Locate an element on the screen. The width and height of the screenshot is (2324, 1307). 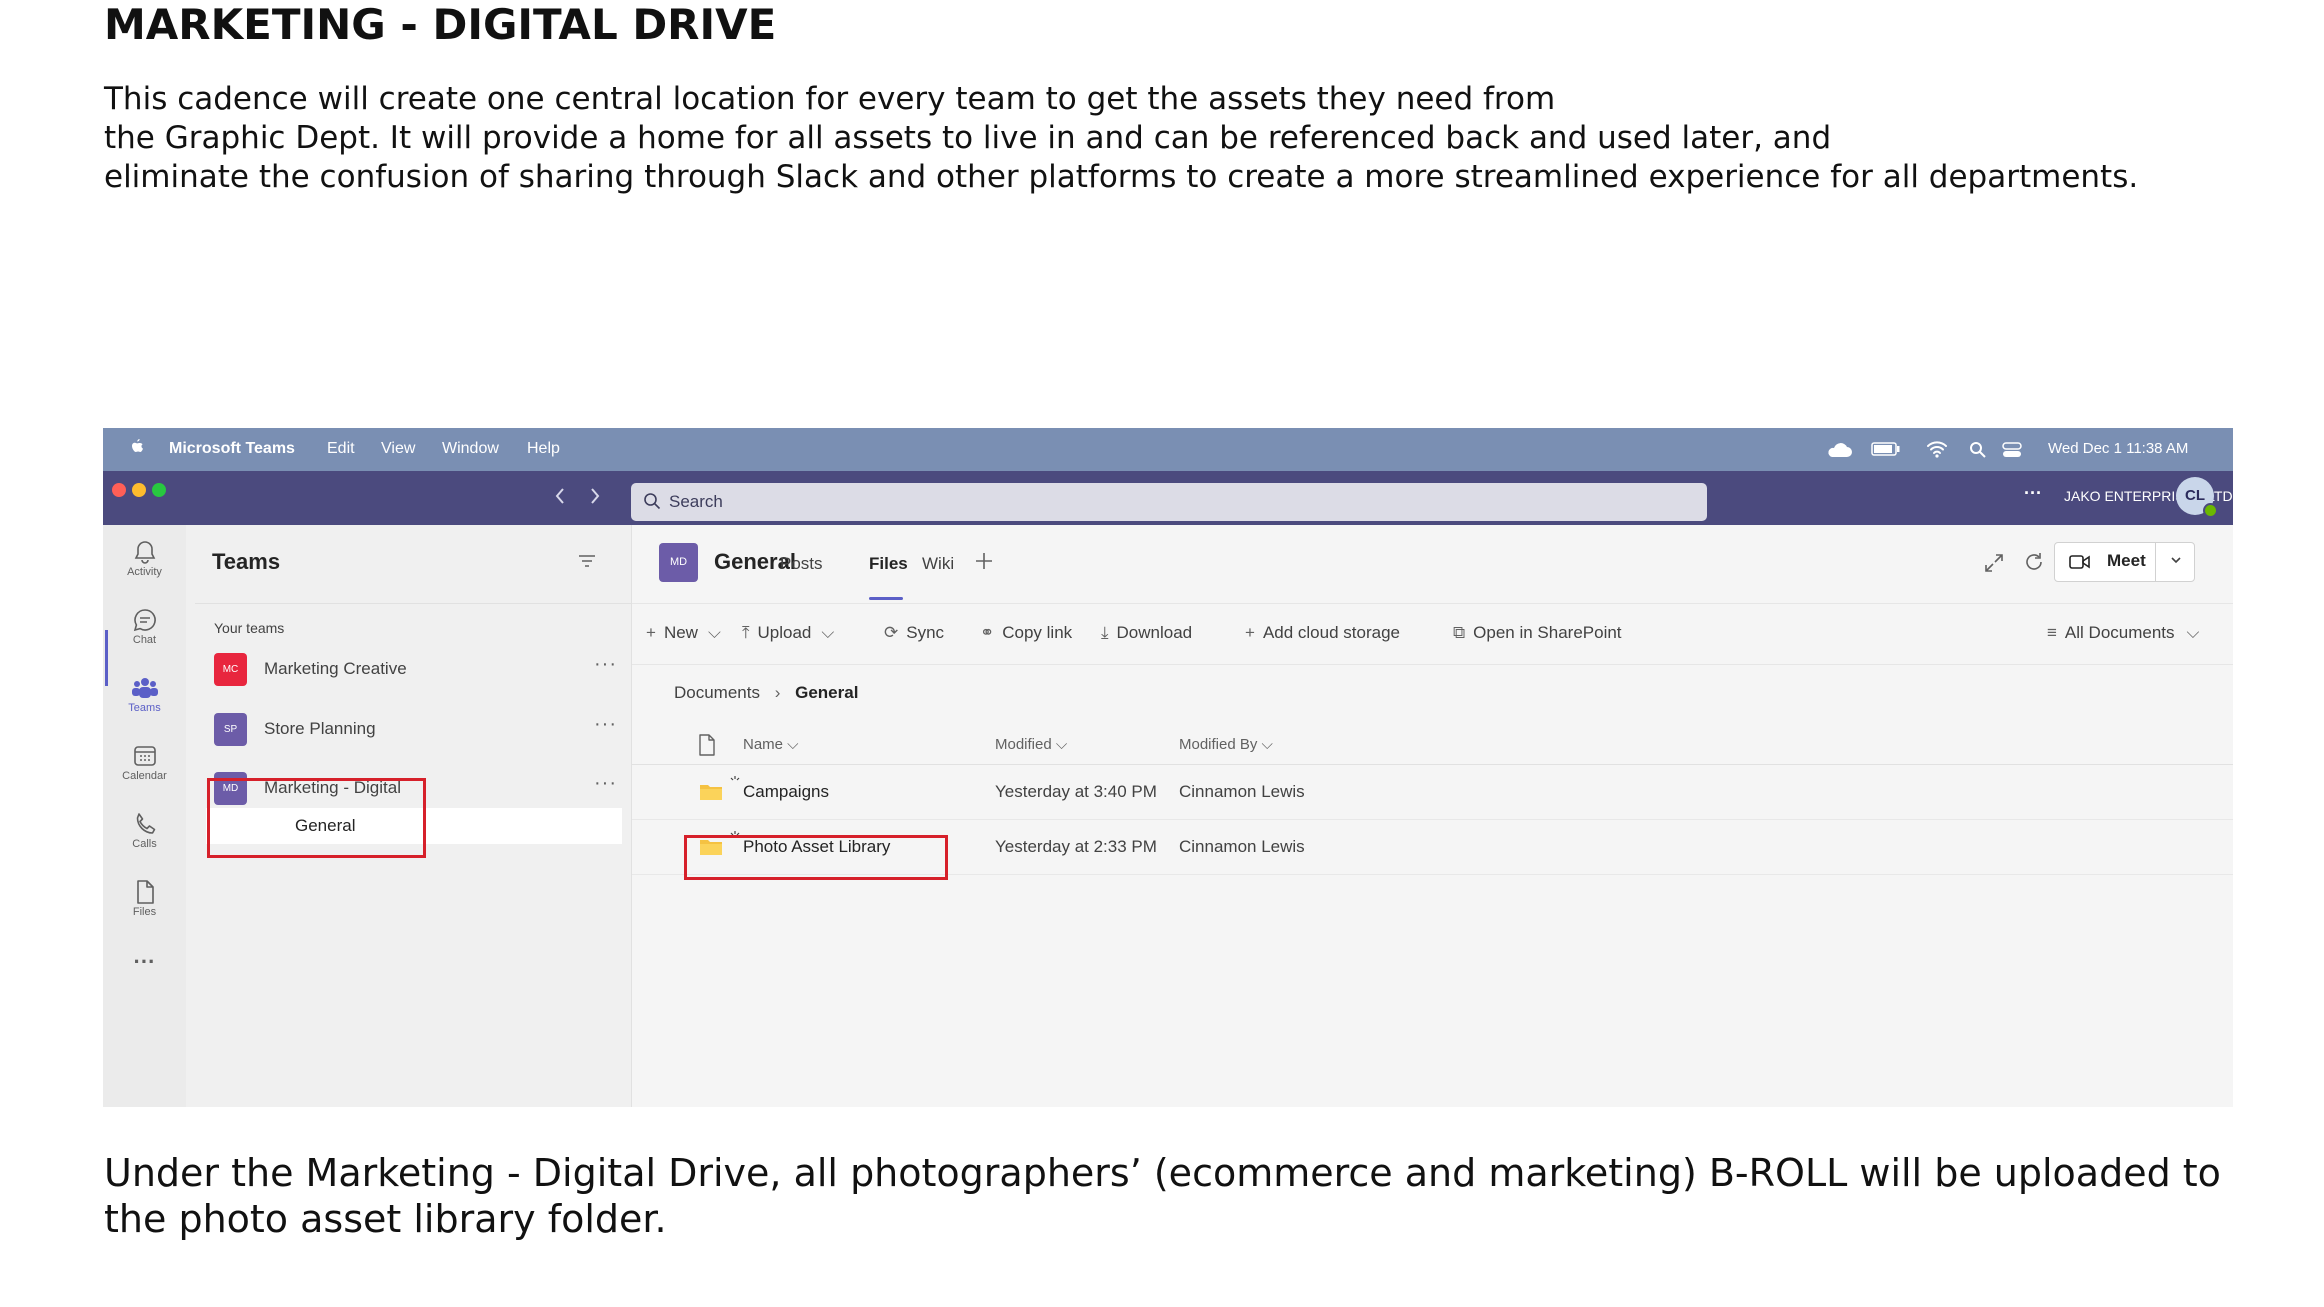
rail-label: Files is located at coordinates (144, 912).